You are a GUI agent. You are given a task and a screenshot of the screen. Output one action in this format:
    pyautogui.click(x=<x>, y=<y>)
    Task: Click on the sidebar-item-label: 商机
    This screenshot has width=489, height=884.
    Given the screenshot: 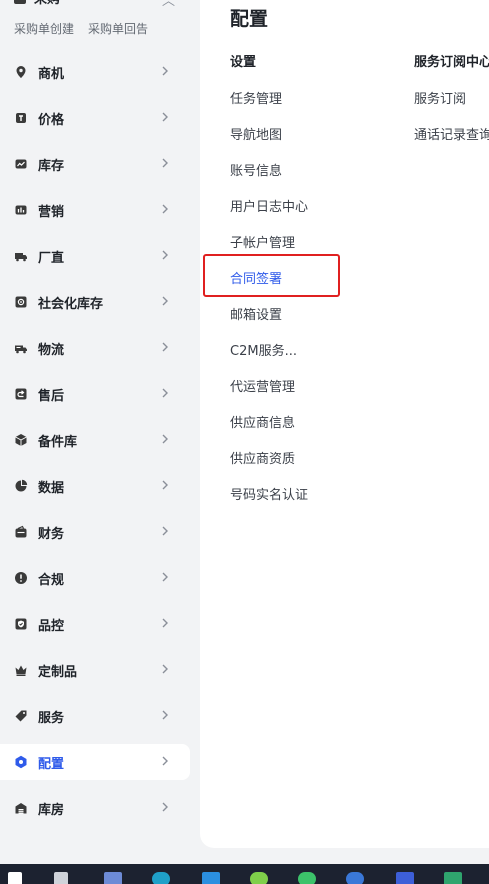 What is the action you would take?
    pyautogui.click(x=51, y=74)
    